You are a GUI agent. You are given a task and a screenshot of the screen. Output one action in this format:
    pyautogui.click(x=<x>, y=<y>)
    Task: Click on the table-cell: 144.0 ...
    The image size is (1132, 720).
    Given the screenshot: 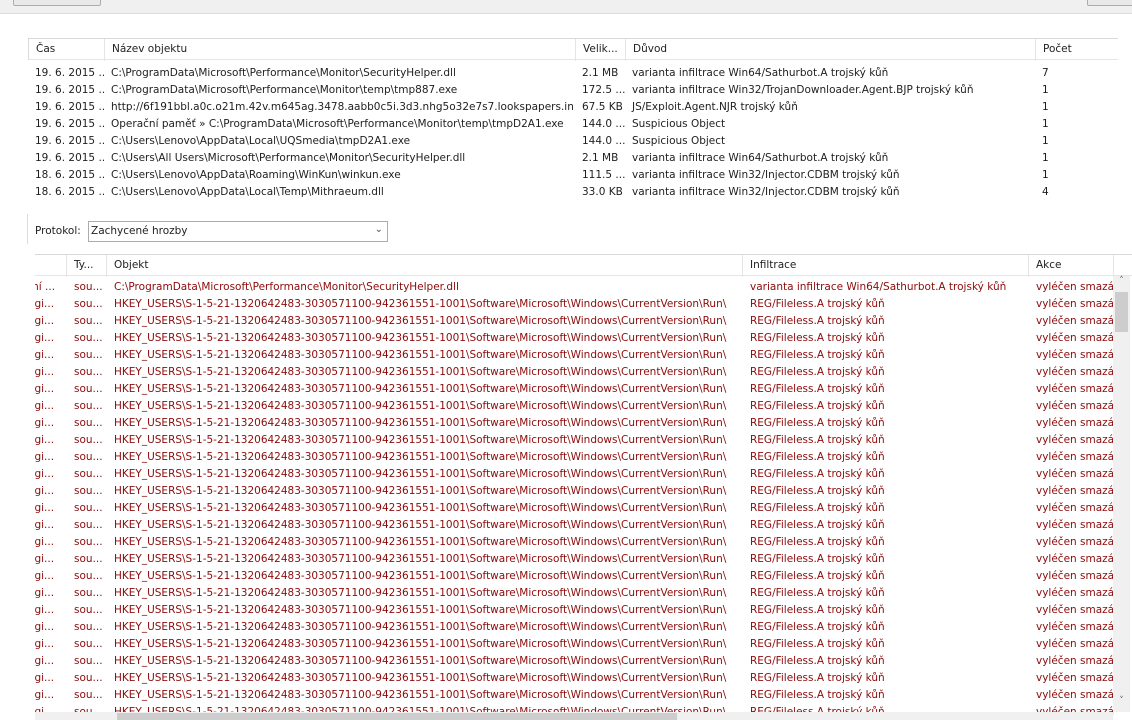 What is the action you would take?
    pyautogui.click(x=603, y=124)
    